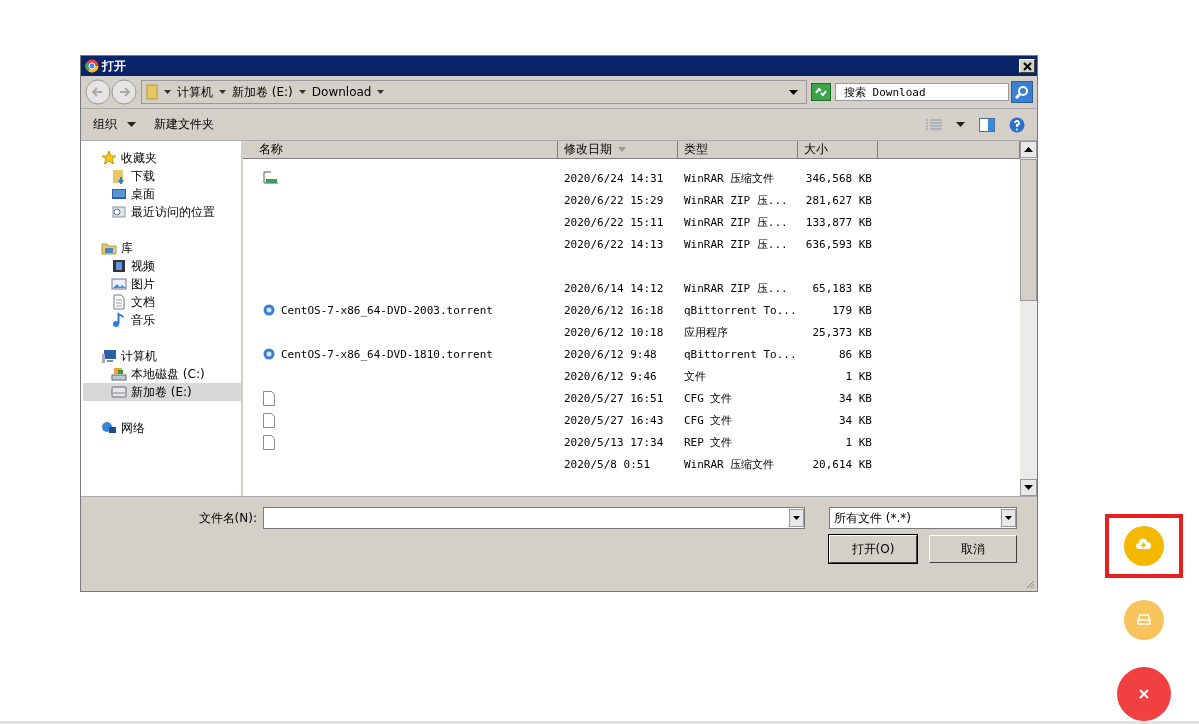  What do you see at coordinates (622, 149) in the screenshot?
I see `sort-arrow-icon` at bounding box center [622, 149].